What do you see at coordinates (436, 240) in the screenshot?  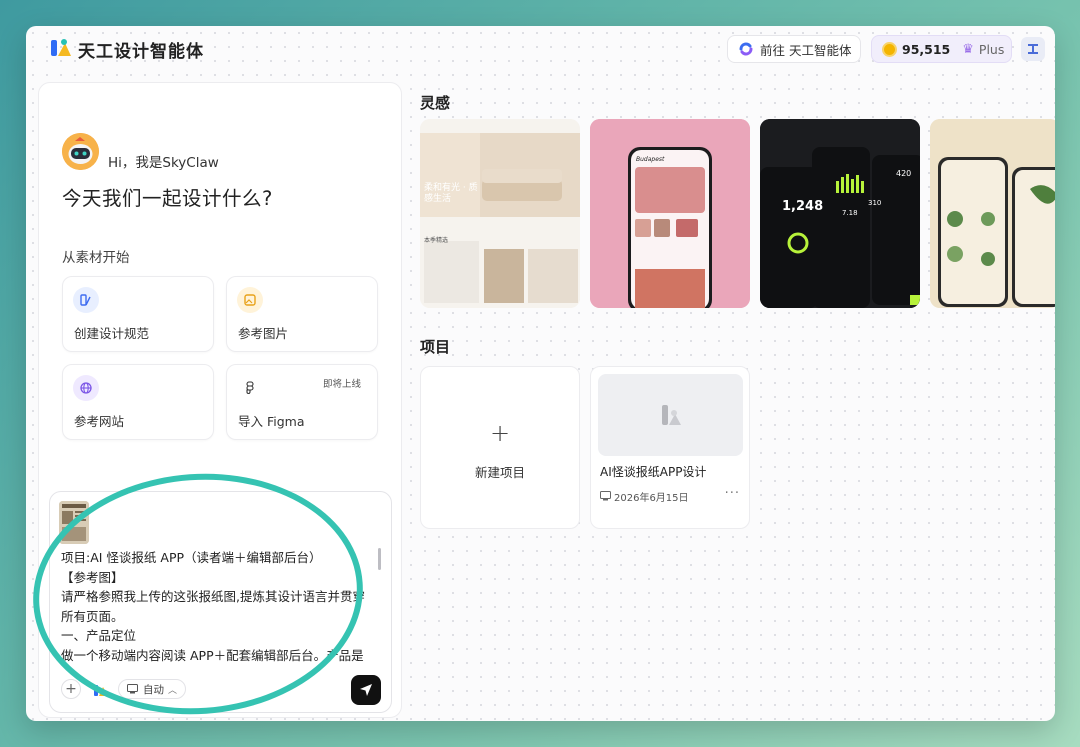 I see `section-text: 本季精选` at bounding box center [436, 240].